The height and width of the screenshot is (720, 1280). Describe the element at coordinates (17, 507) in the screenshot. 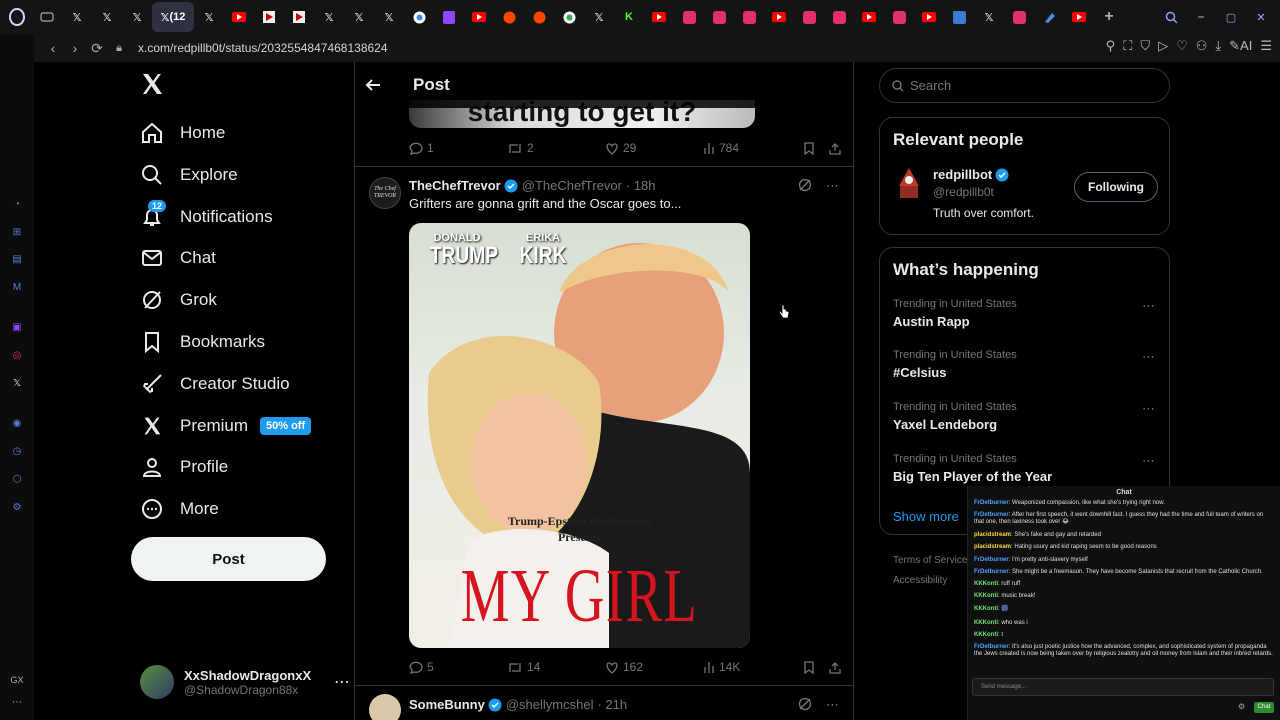

I see `gx-settings-icon: ⚙` at that location.